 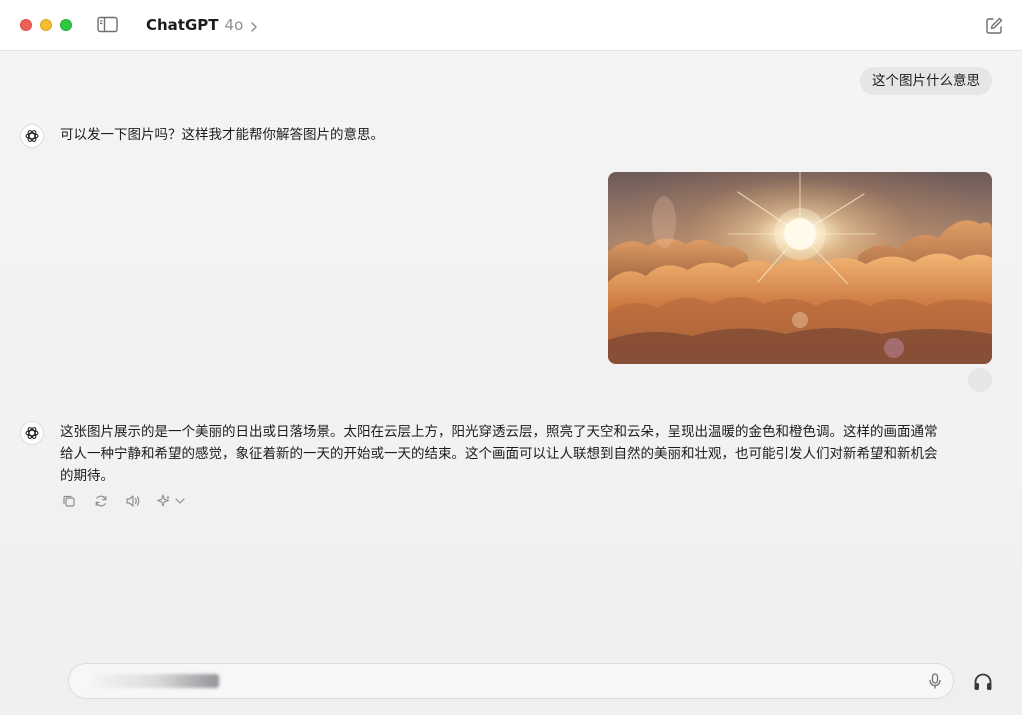 I want to click on read-aloud-icon, so click(x=133, y=501).